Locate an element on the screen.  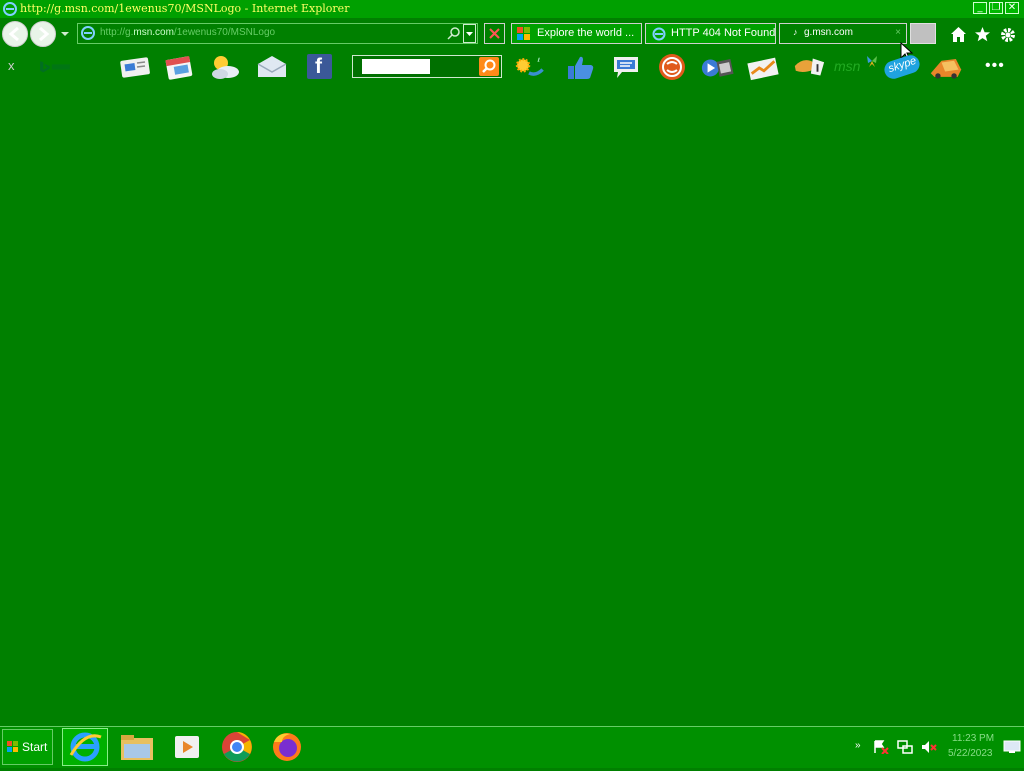
address-domain: msn.com is located at coordinates (153, 32).